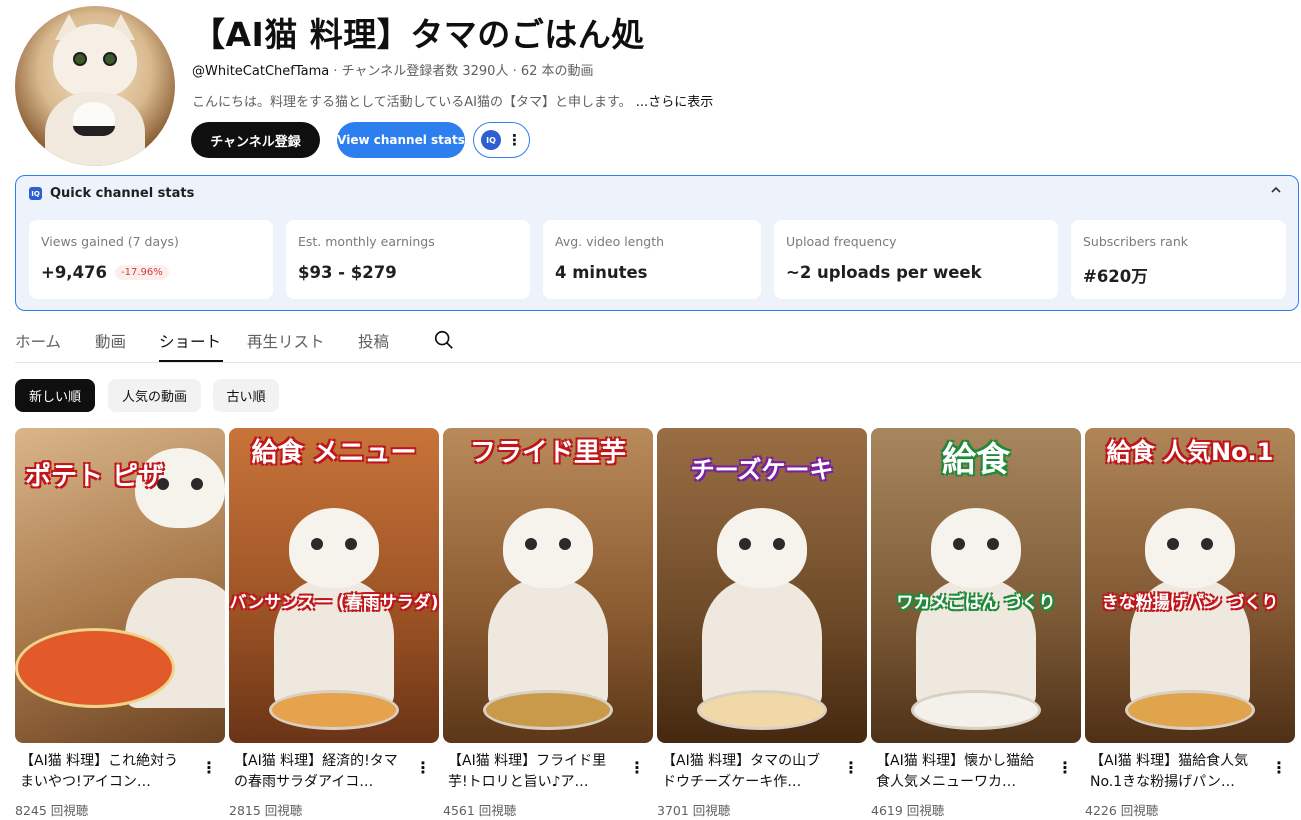 This screenshot has width=1301, height=820. Describe the element at coordinates (95, 477) in the screenshot. I see `thumbnail-caption: ポテト ピザ` at that location.